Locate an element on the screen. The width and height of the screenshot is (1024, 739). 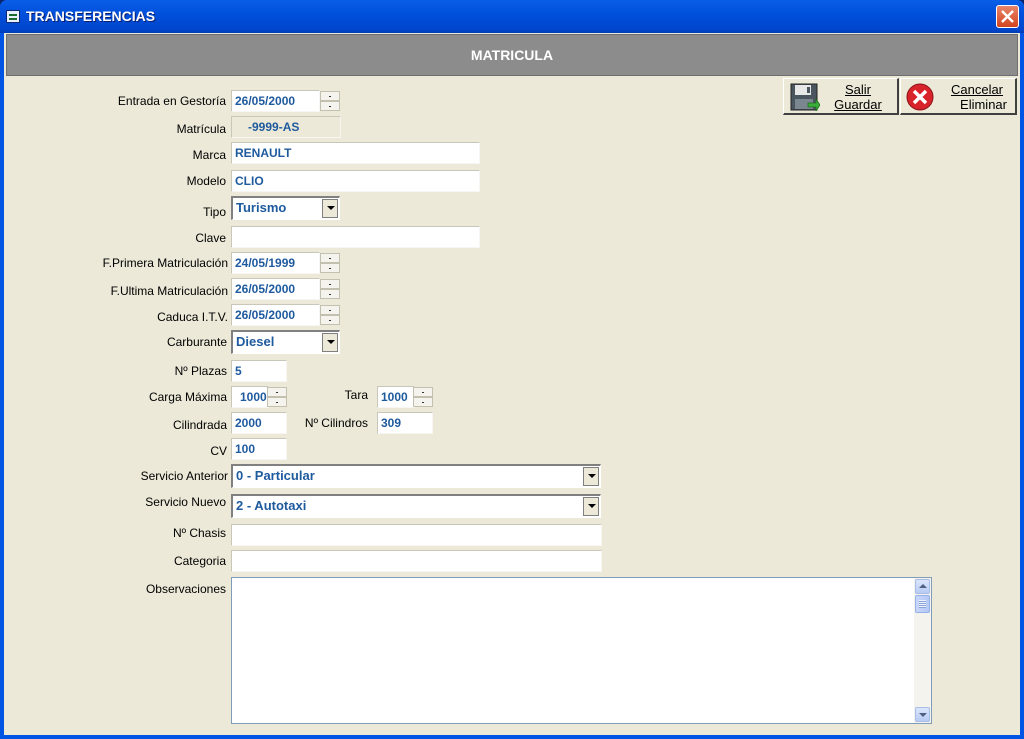
tara-spinner is located at coordinates (423, 397).